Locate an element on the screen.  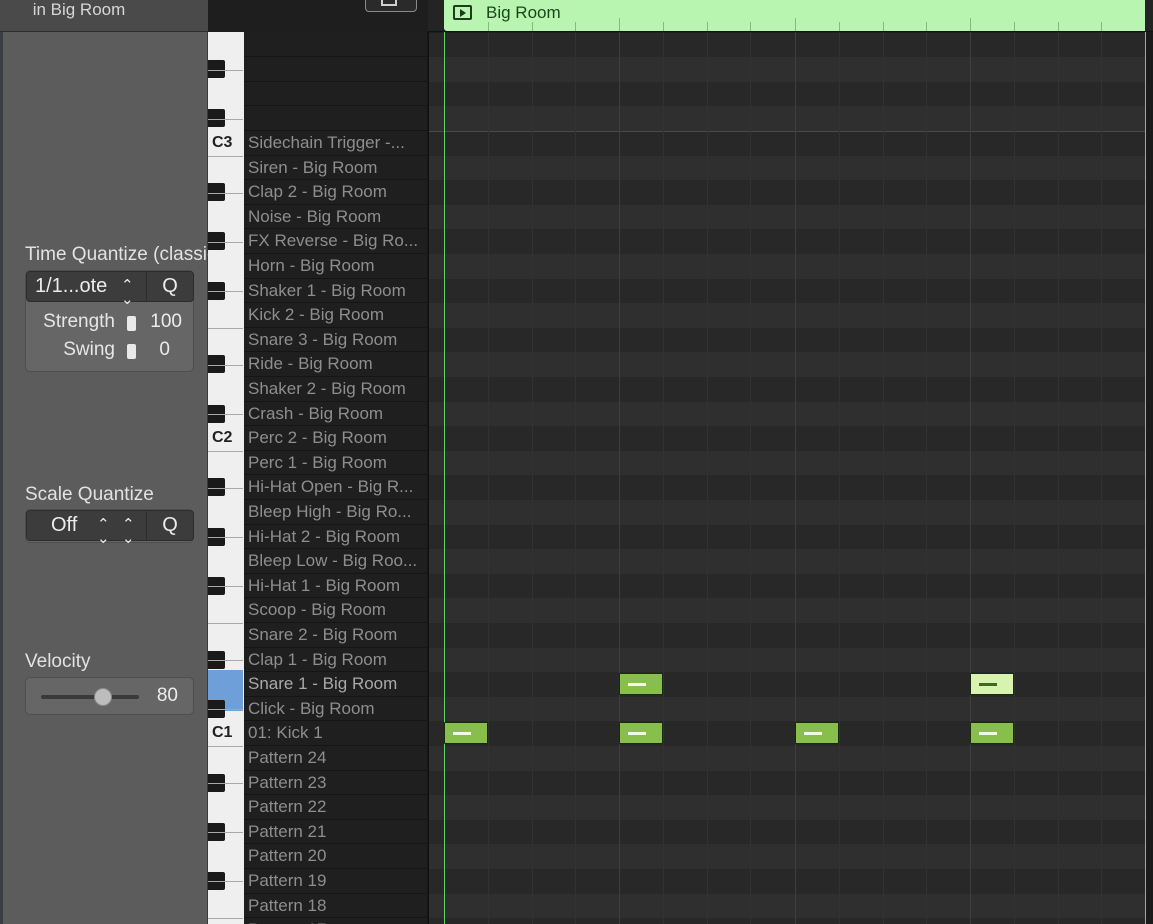
drum-name-label: Hi-Hat 2 - Big Room is located at coordinates (324, 536).